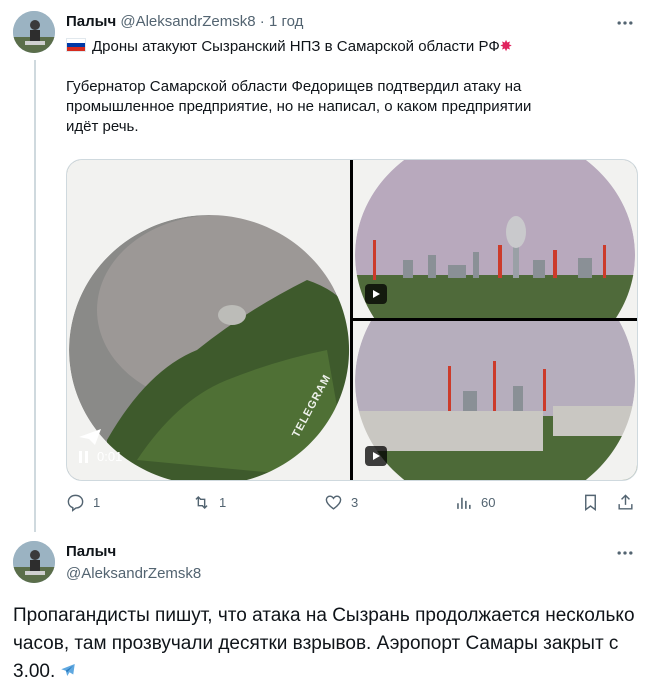 This screenshot has height=688, width=649. Describe the element at coordinates (488, 502) in the screenshot. I see `view-count: 60` at that location.